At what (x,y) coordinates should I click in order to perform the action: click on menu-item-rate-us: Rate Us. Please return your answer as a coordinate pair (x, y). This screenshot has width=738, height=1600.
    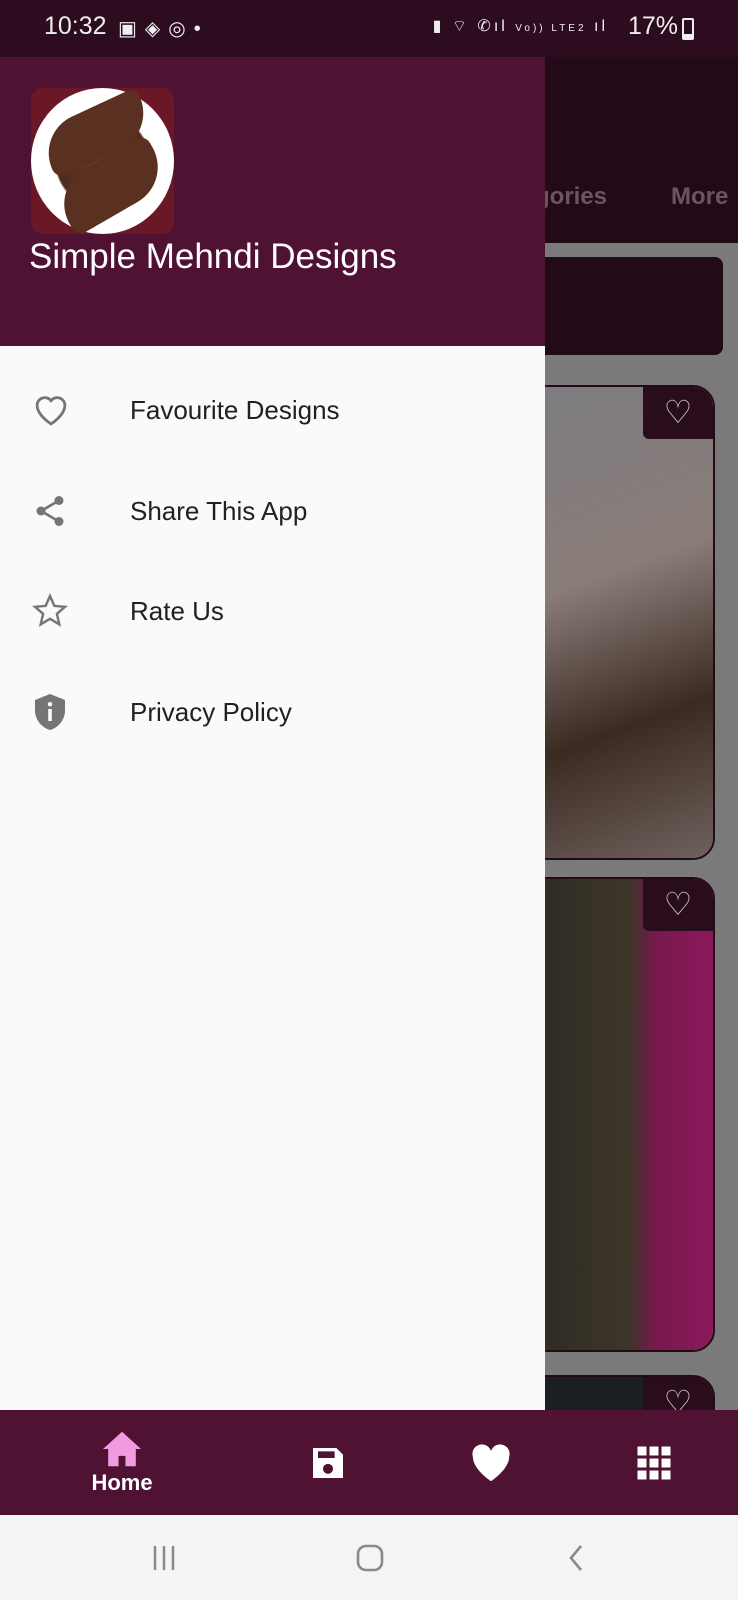
    Looking at the image, I should click on (272, 611).